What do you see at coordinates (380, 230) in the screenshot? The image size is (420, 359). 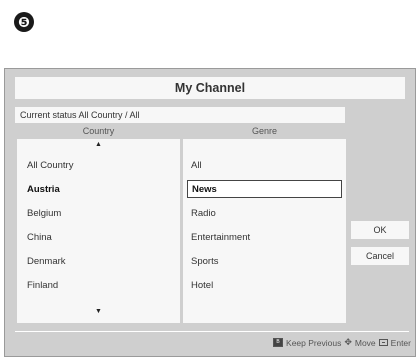 I see `ok-button: OK` at bounding box center [380, 230].